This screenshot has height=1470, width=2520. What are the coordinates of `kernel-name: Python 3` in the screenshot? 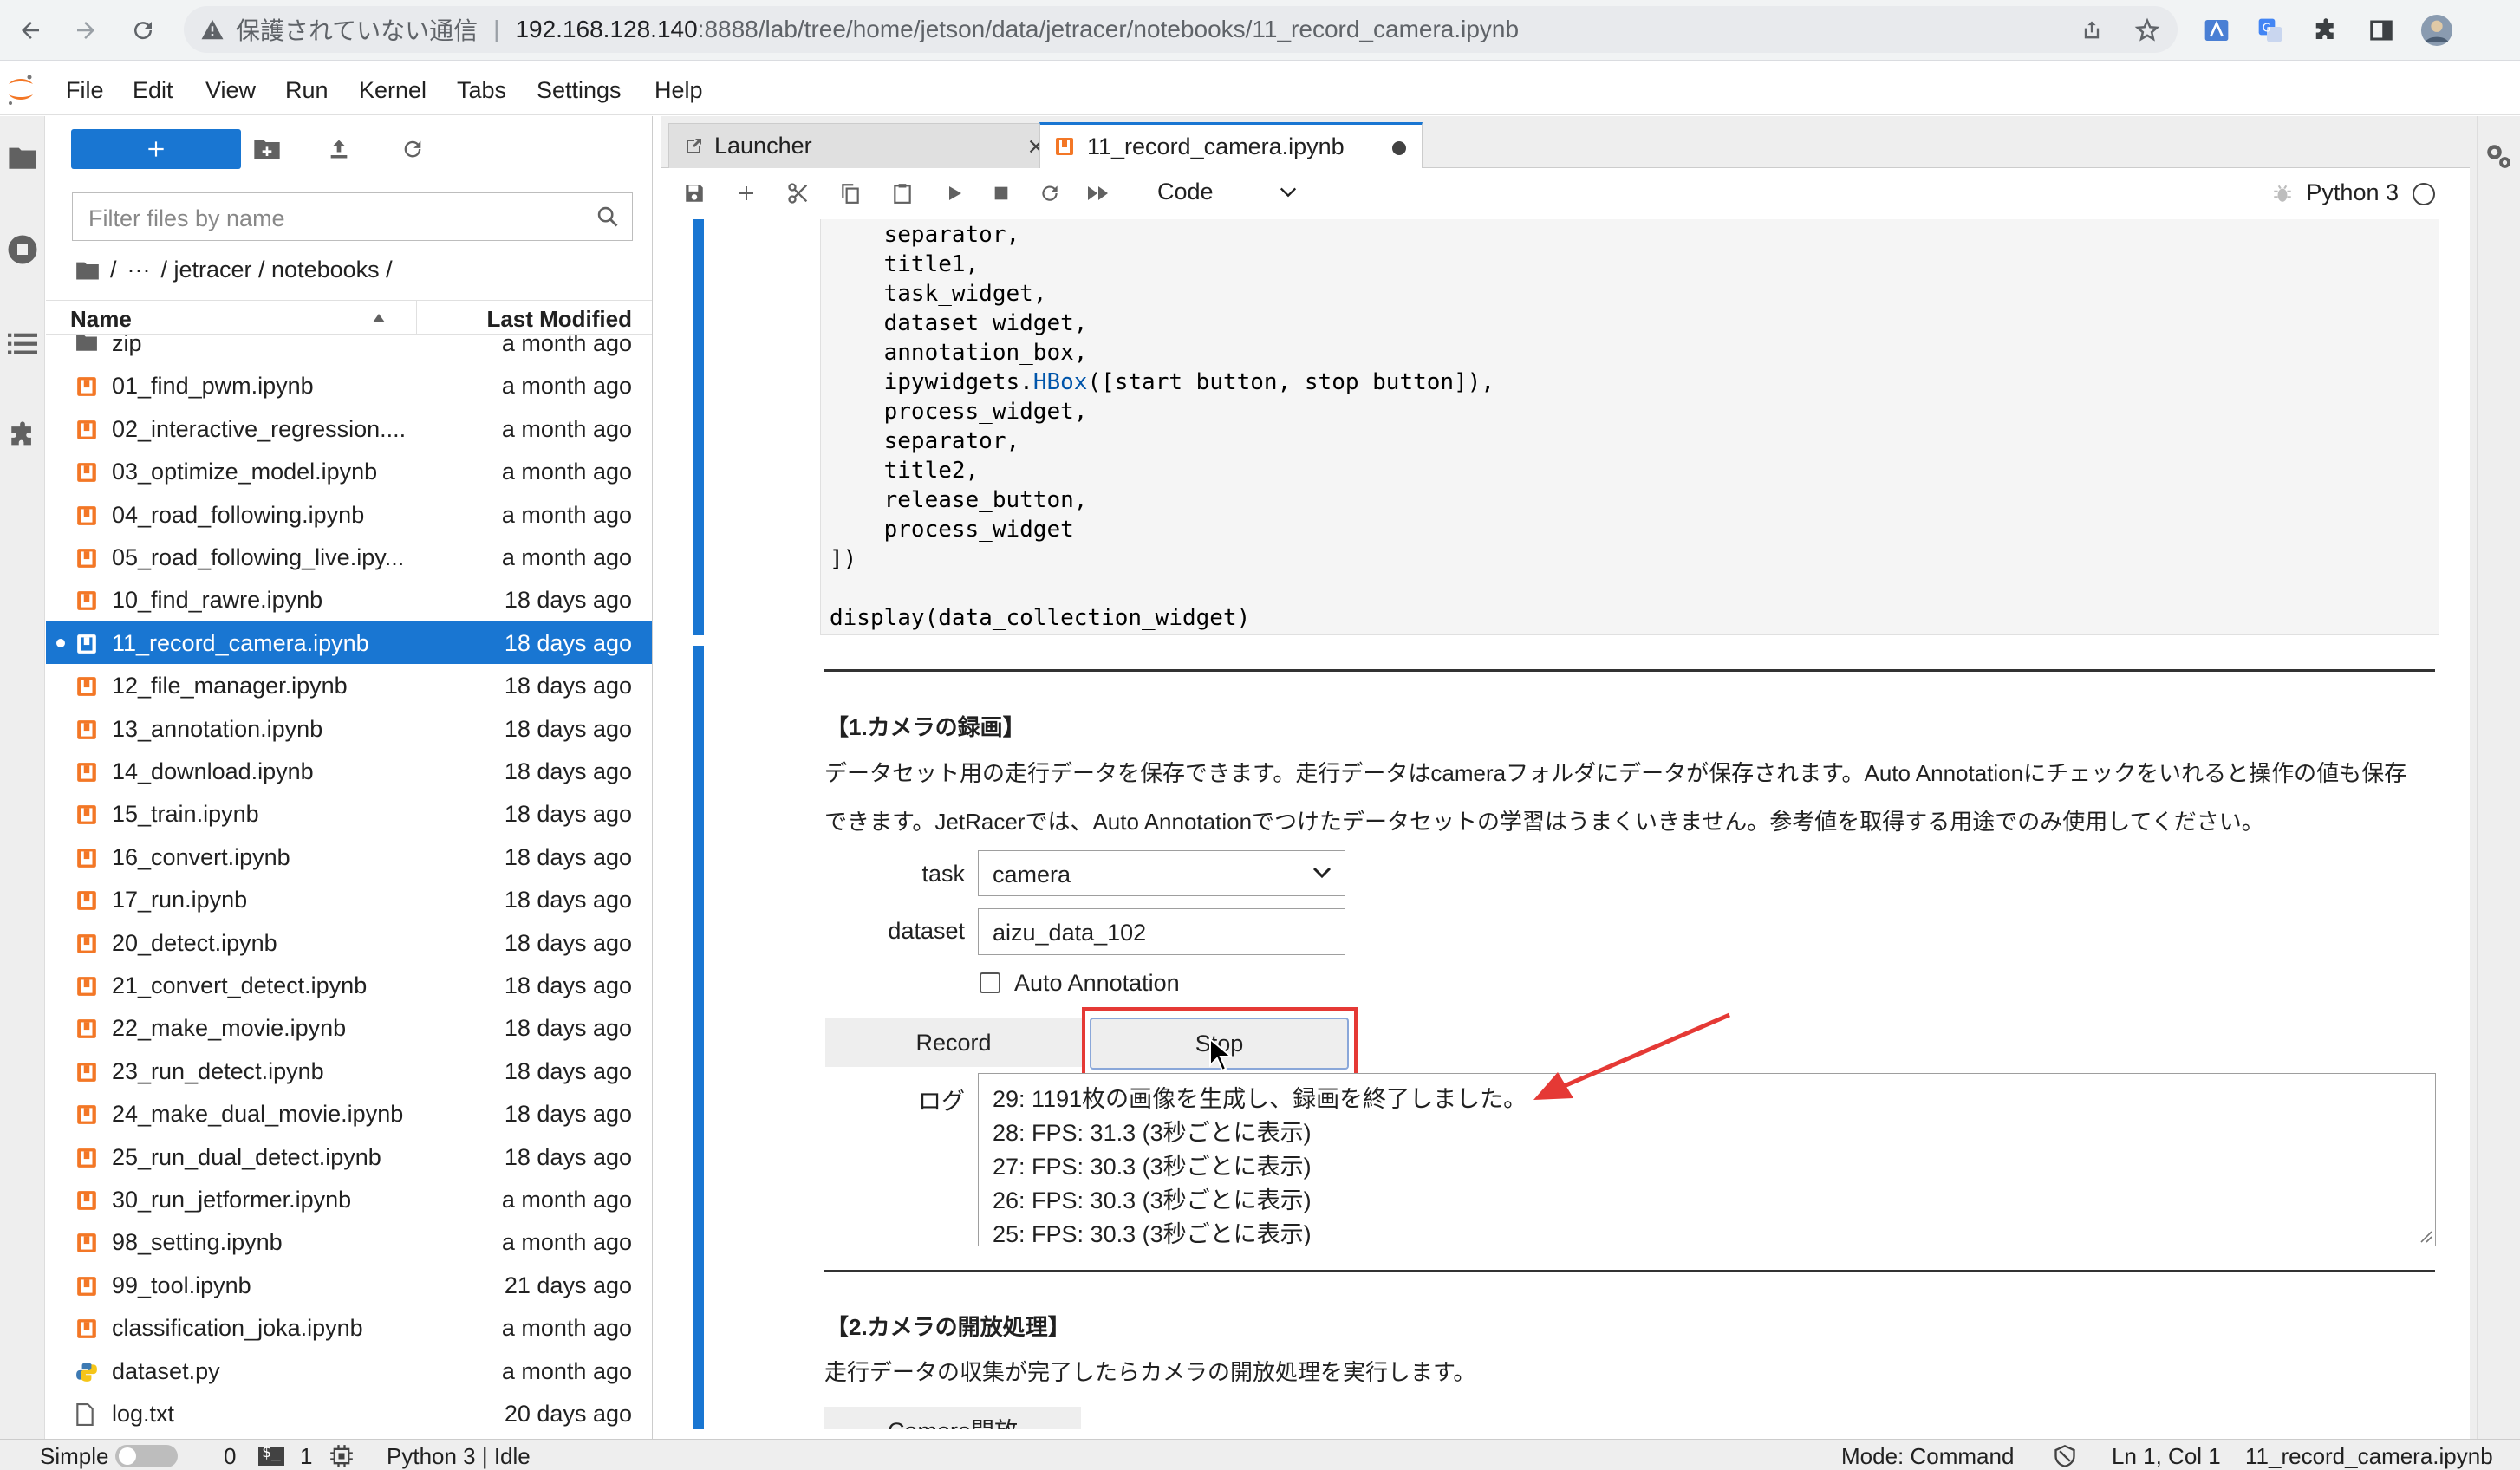 It's located at (2352, 192).